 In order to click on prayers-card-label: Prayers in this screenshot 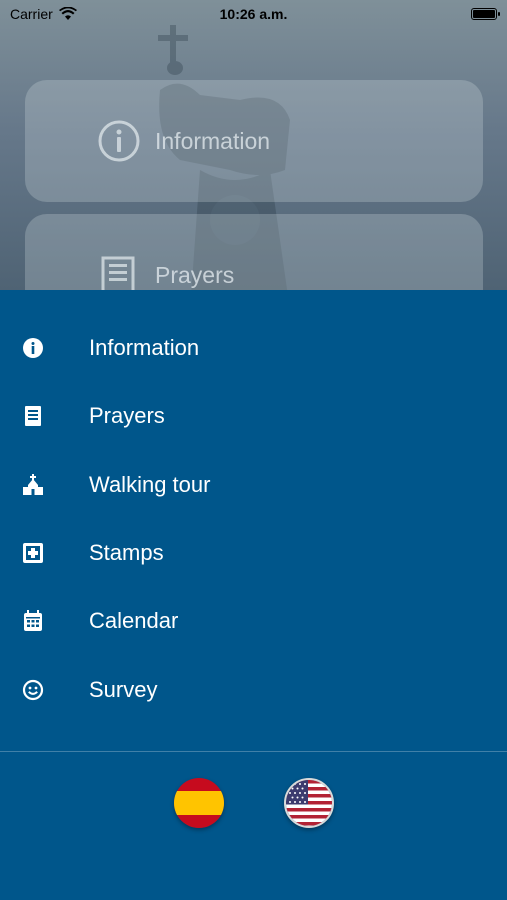, I will do `click(195, 274)`.